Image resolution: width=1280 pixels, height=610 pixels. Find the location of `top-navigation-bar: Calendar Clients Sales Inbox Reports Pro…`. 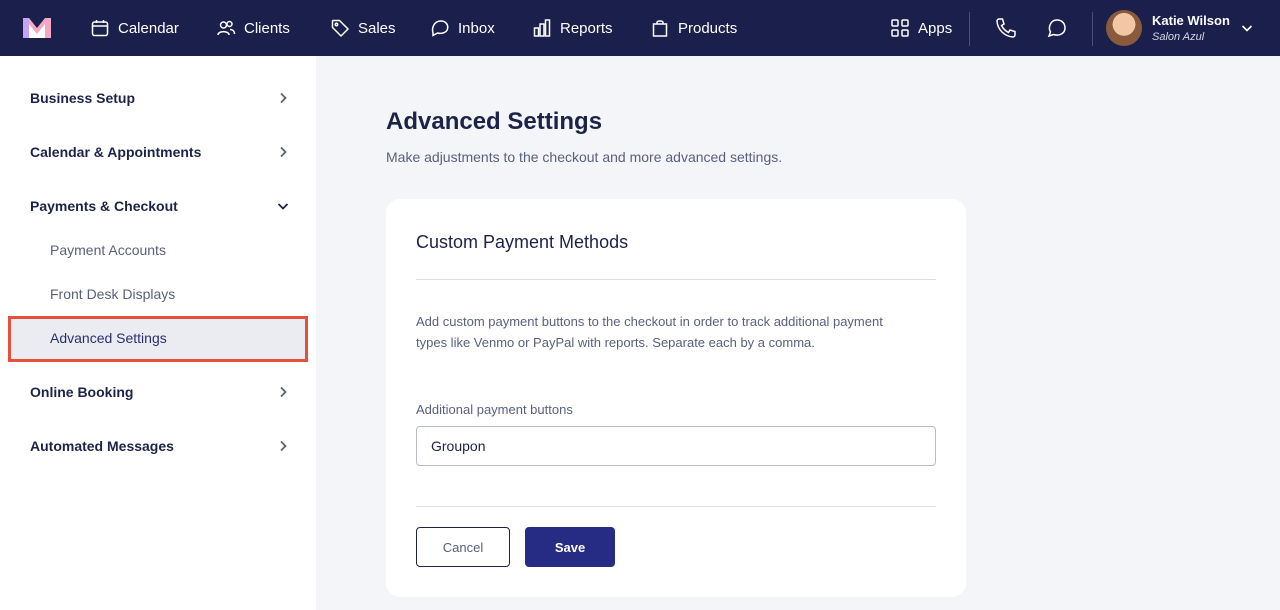

top-navigation-bar: Calendar Clients Sales Inbox Reports Pro… is located at coordinates (640, 28).